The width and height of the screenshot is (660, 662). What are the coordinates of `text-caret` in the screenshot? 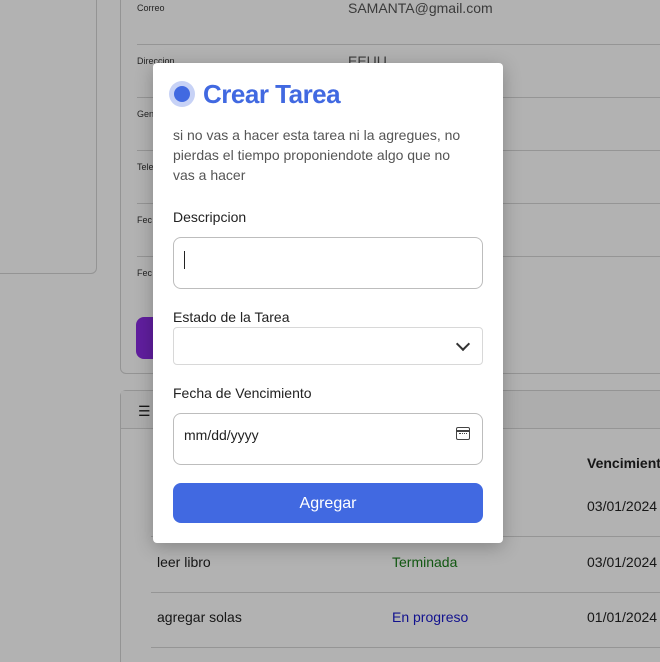 It's located at (184, 260).